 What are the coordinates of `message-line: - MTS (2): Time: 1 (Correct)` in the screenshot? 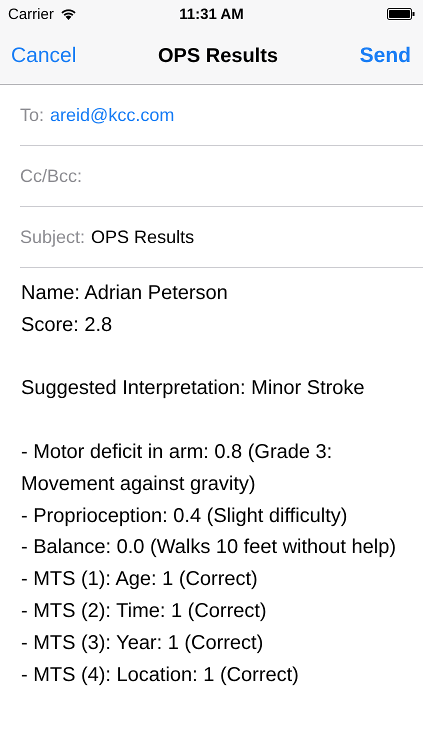 It's located at (144, 611).